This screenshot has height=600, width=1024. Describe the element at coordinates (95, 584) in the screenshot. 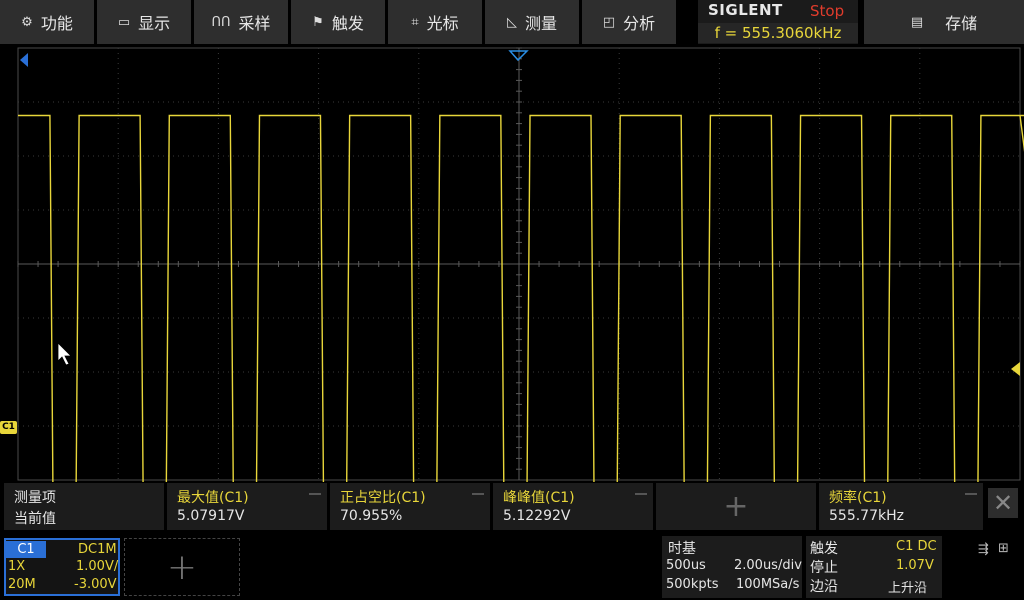

I see `channel-offset: -3.00V` at that location.